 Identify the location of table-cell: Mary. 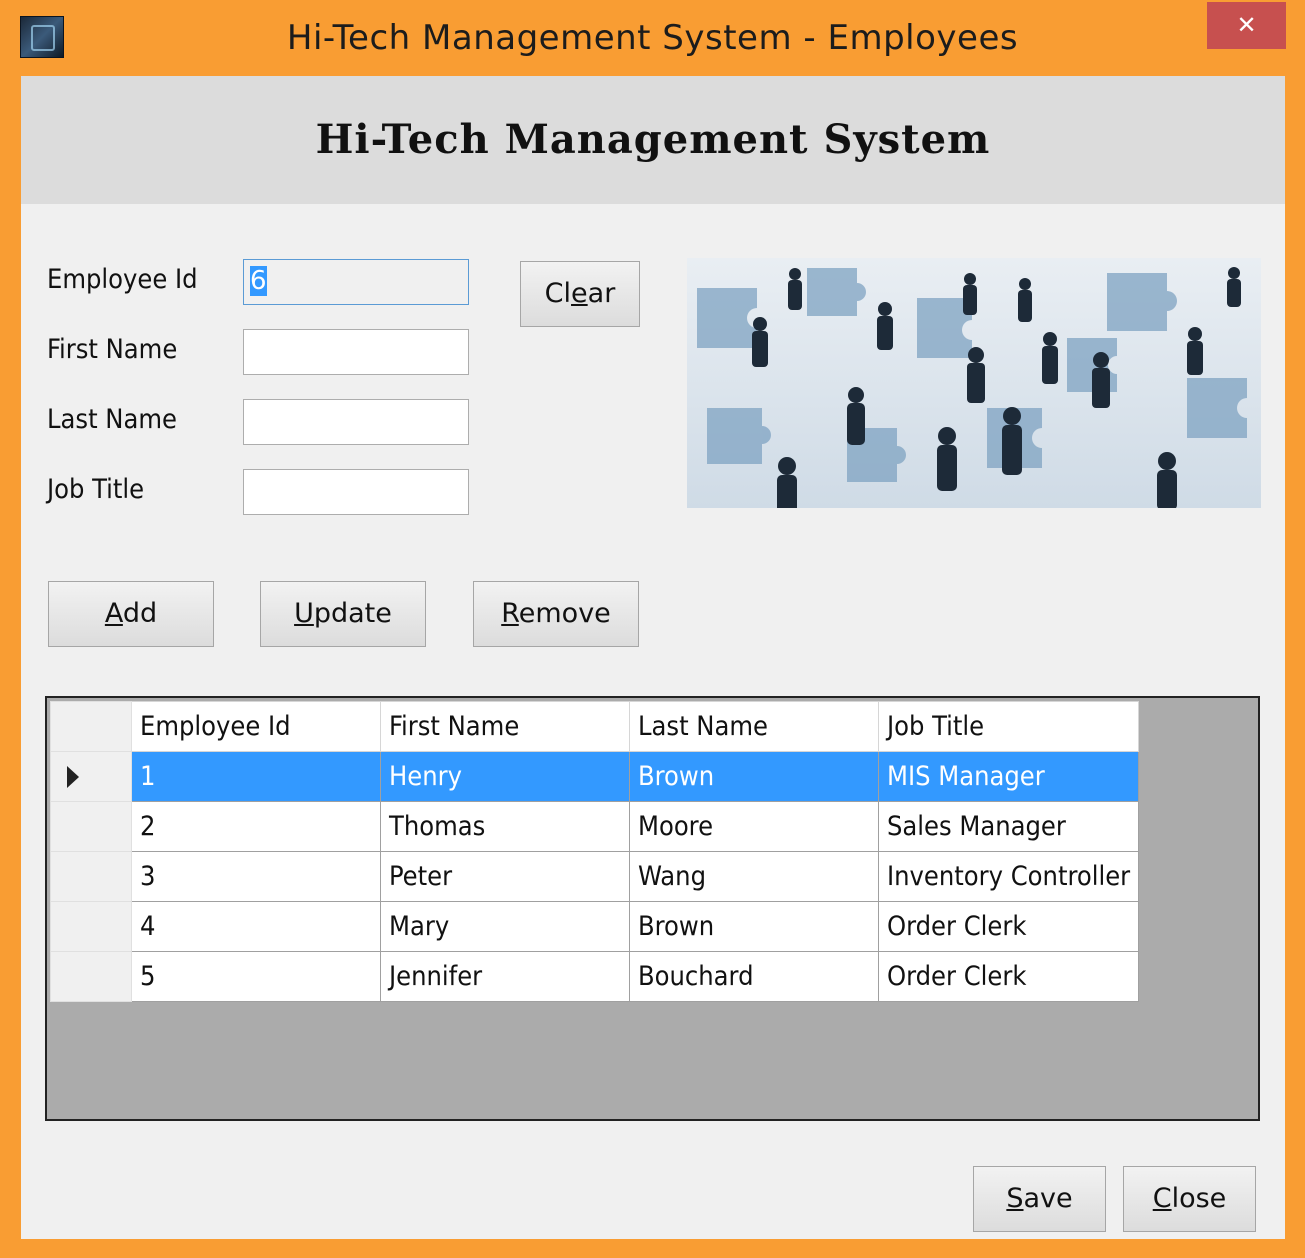
(505, 926).